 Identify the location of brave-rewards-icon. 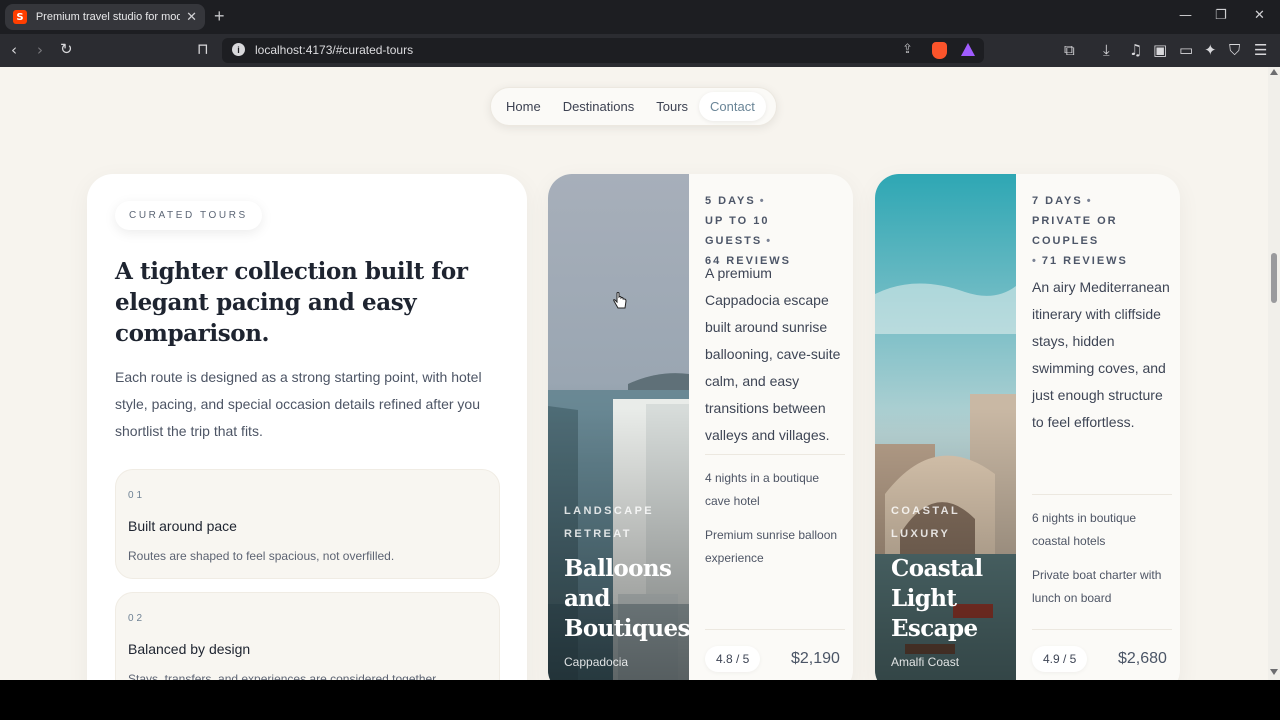
(968, 49).